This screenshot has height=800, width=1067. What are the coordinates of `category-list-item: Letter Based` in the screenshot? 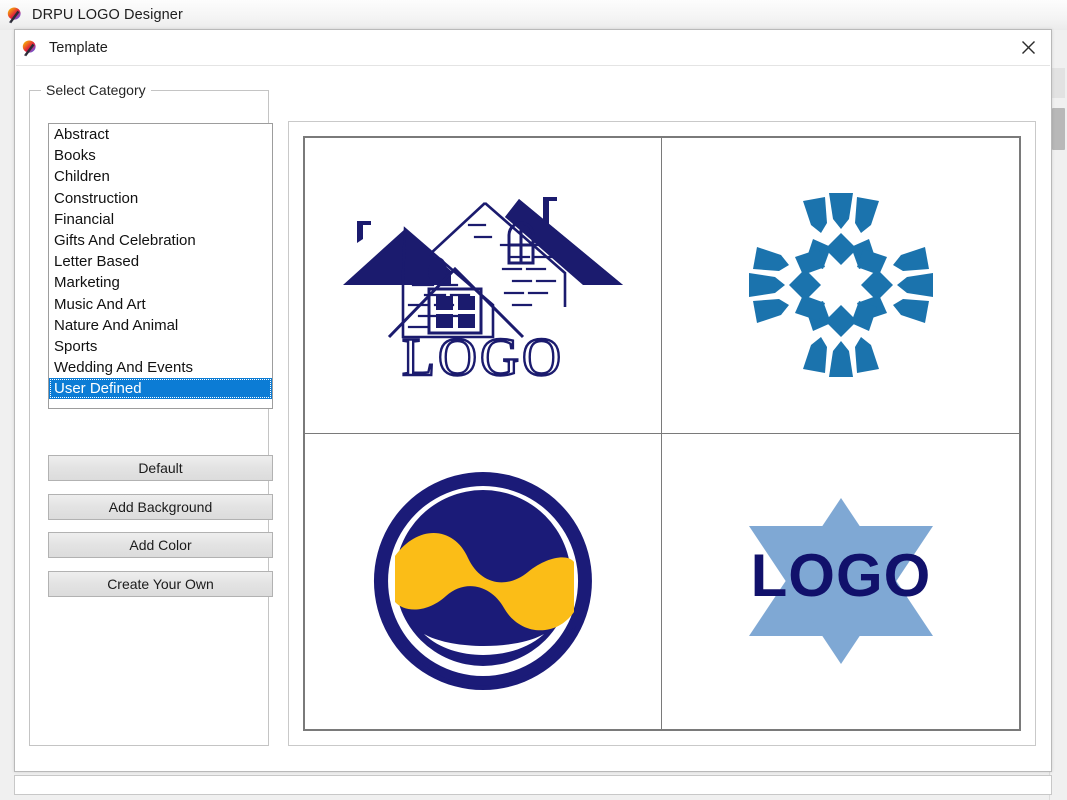 It's located at (160, 261).